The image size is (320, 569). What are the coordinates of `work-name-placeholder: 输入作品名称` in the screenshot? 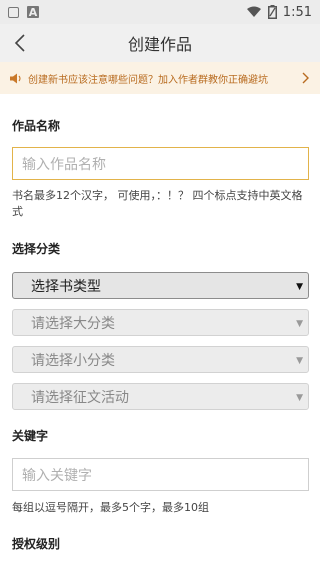 It's located at (64, 164).